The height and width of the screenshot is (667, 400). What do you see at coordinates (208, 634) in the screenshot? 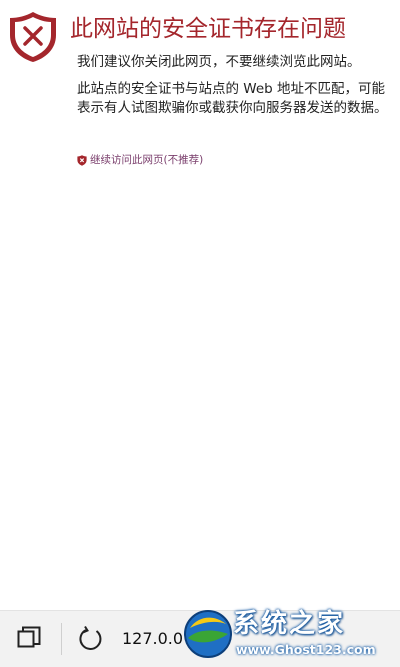
I see `globe-logo-icon` at bounding box center [208, 634].